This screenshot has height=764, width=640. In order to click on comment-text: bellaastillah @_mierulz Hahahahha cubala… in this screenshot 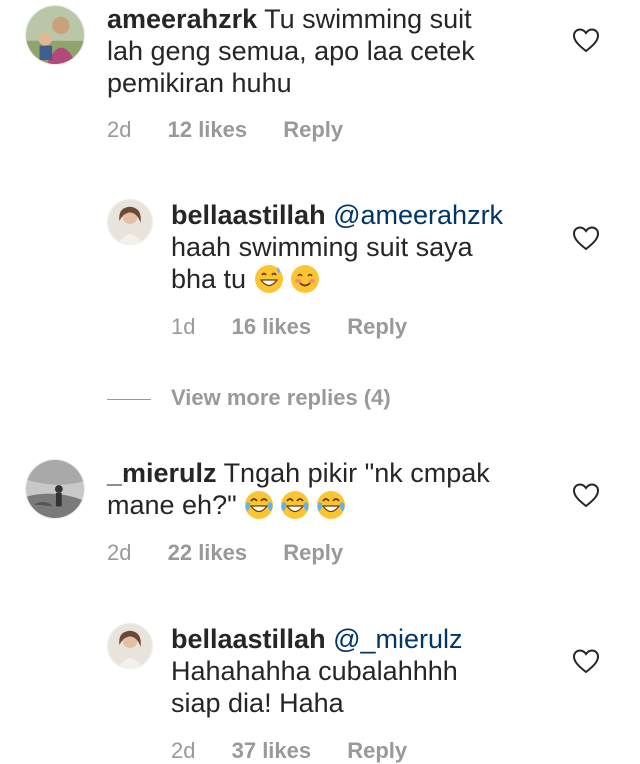, I will do `click(366, 671)`.